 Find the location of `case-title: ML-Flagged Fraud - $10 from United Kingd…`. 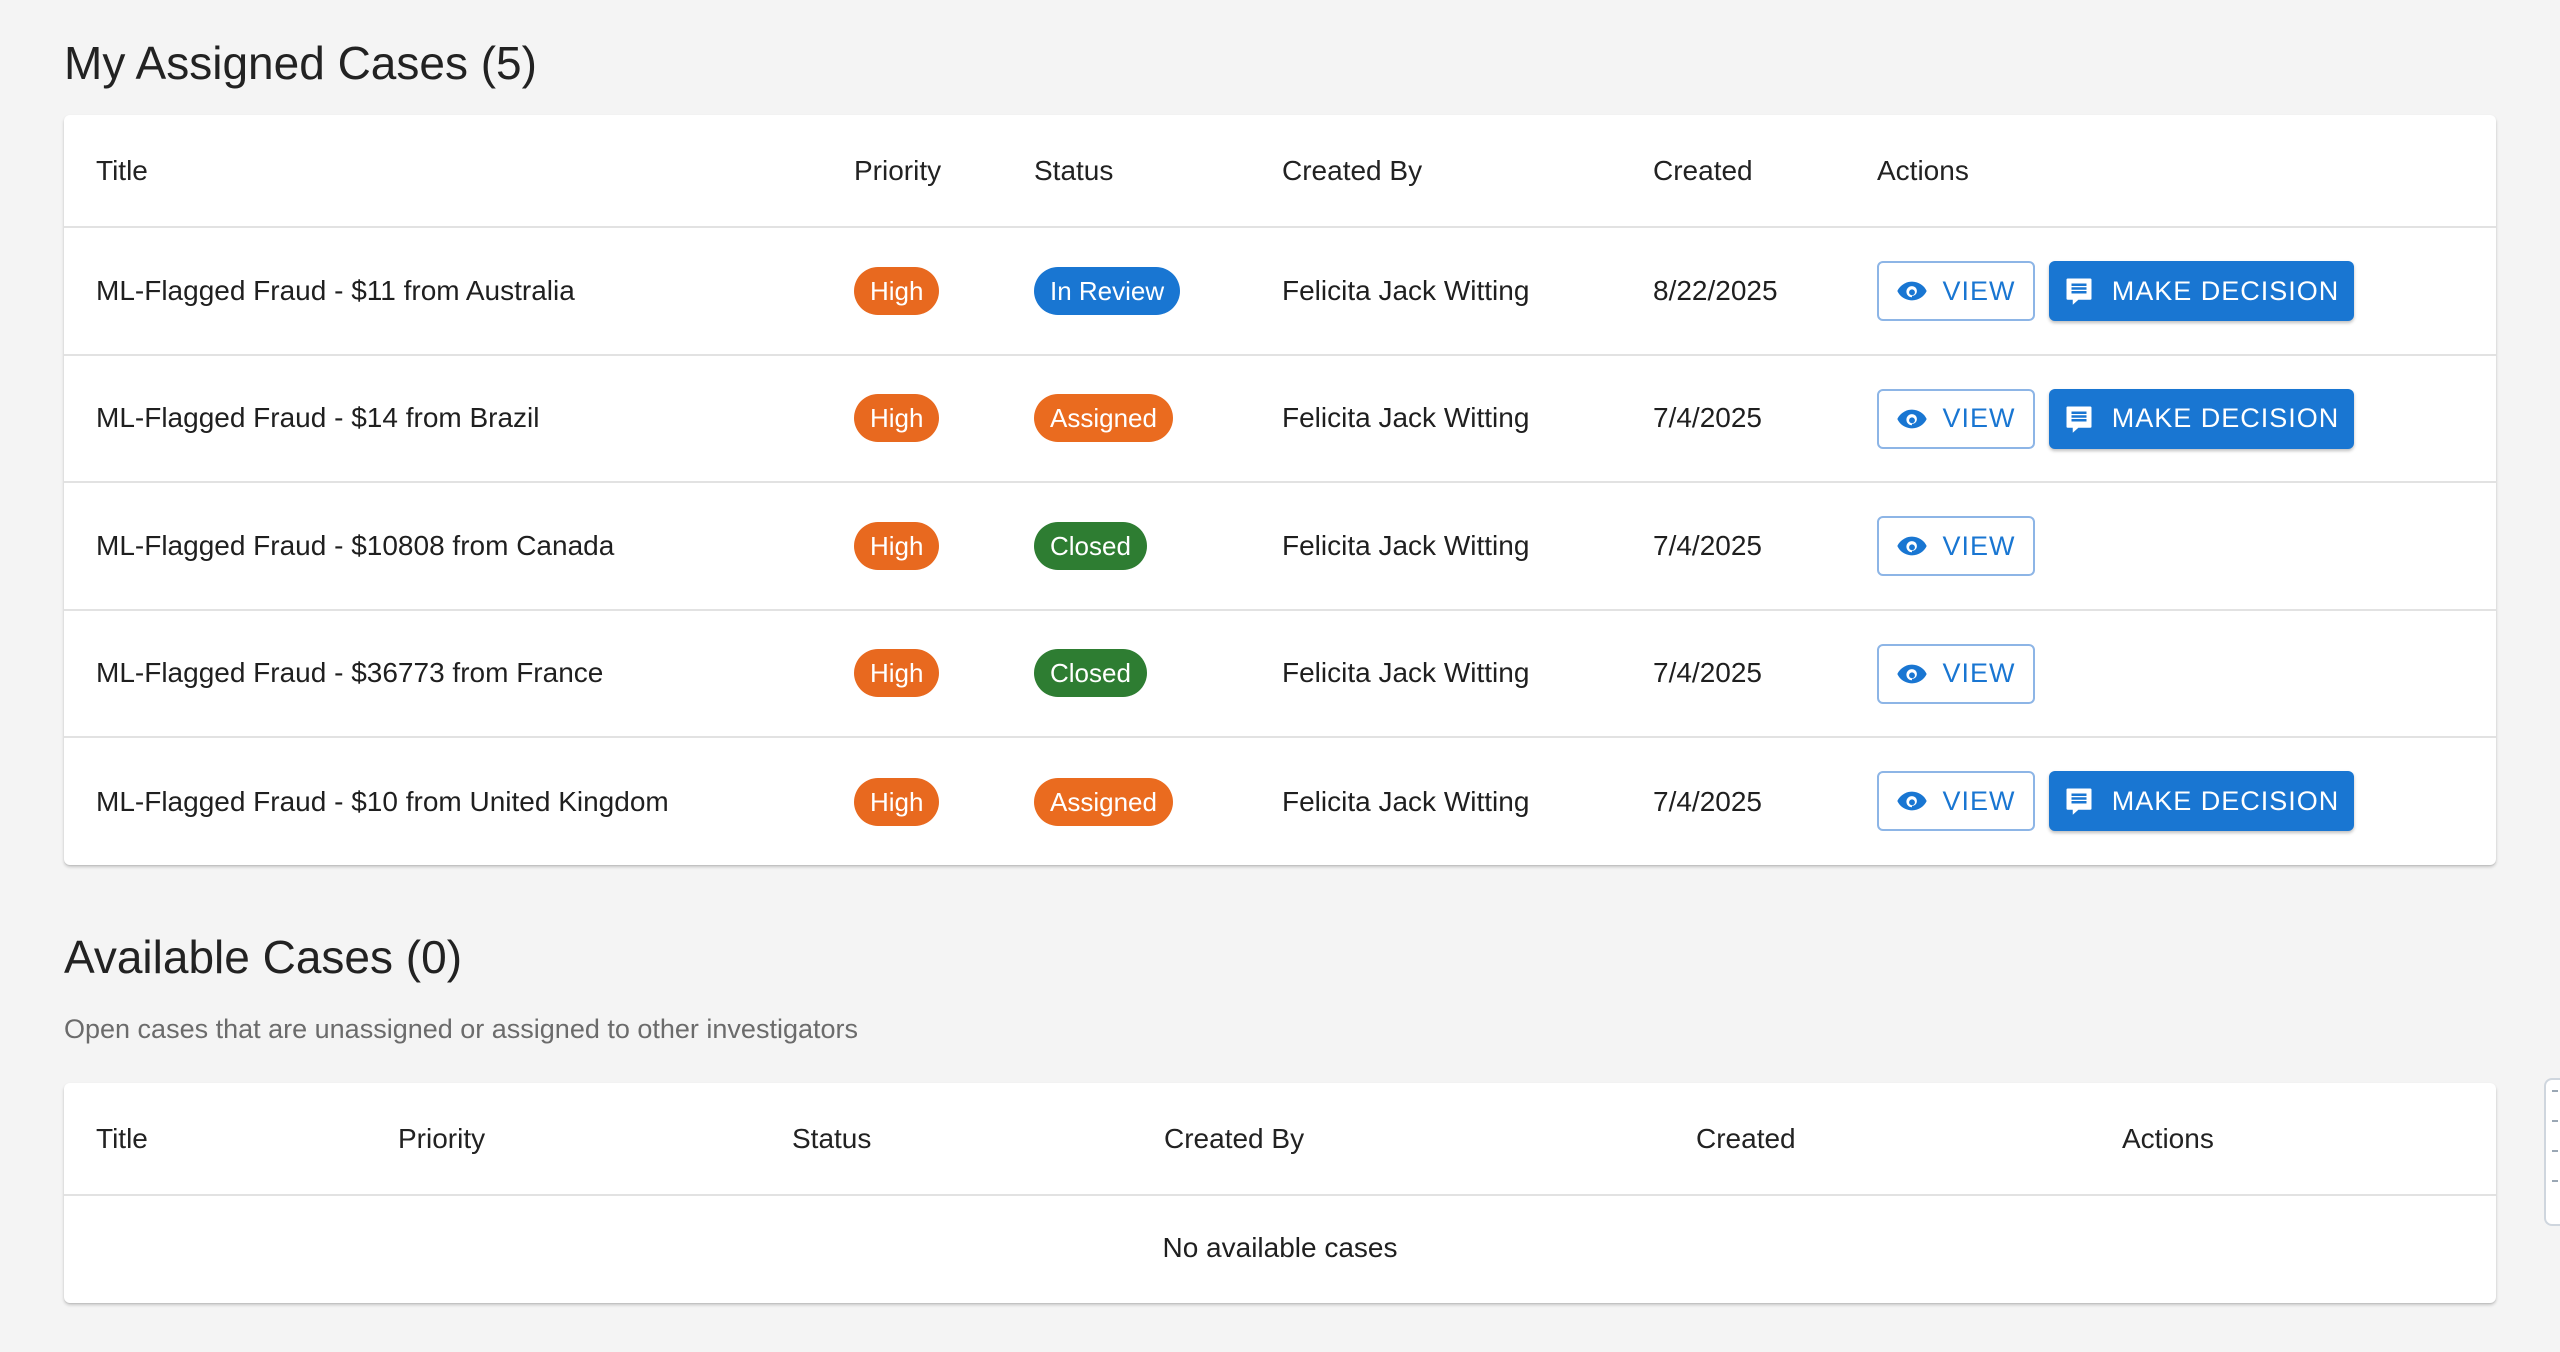

case-title: ML-Flagged Fraud - $10 from United Kingd… is located at coordinates (382, 801).